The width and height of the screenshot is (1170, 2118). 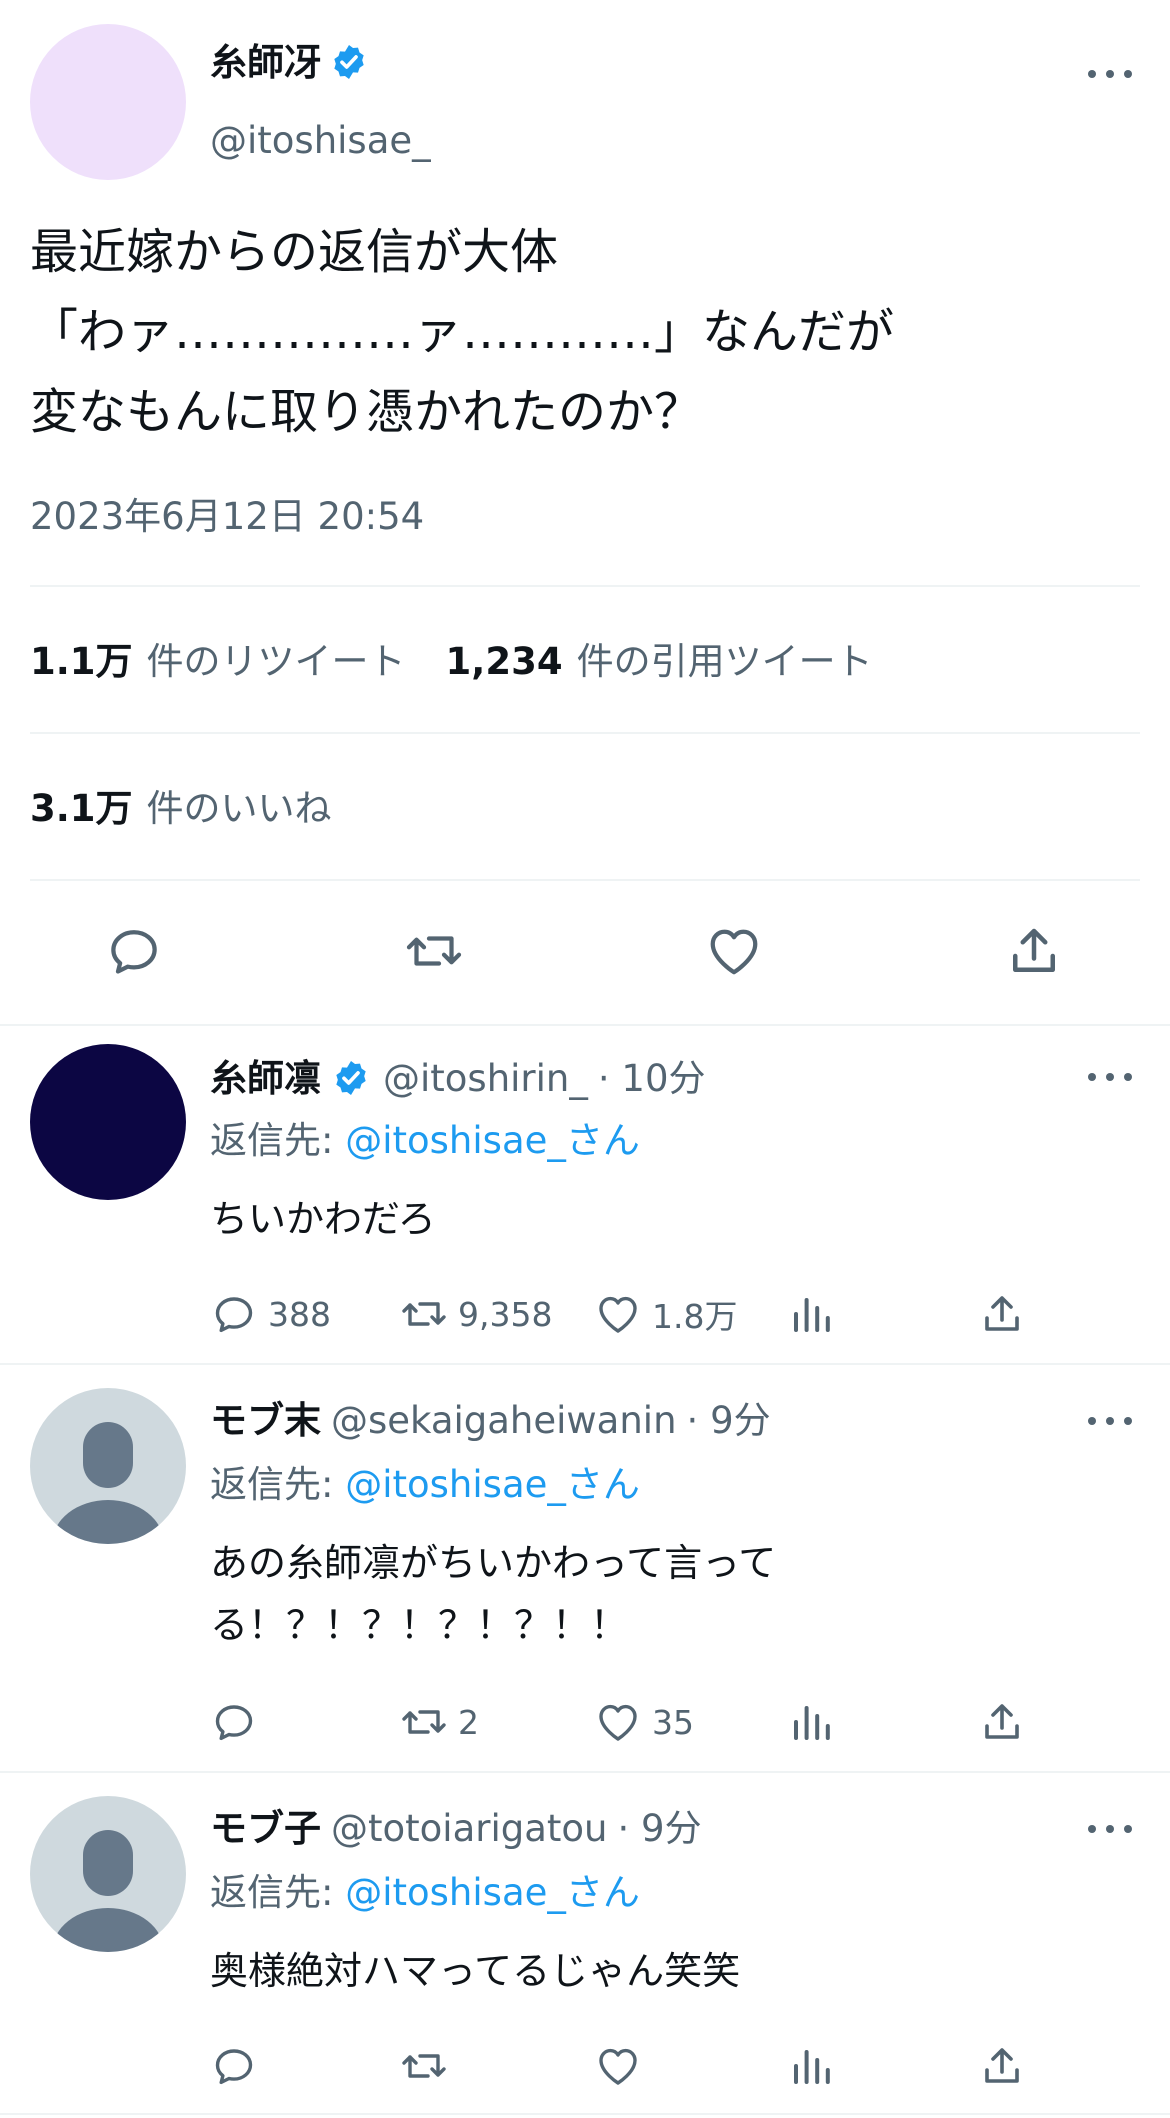 I want to click on retweets-count: 1.1万, so click(x=81, y=661).